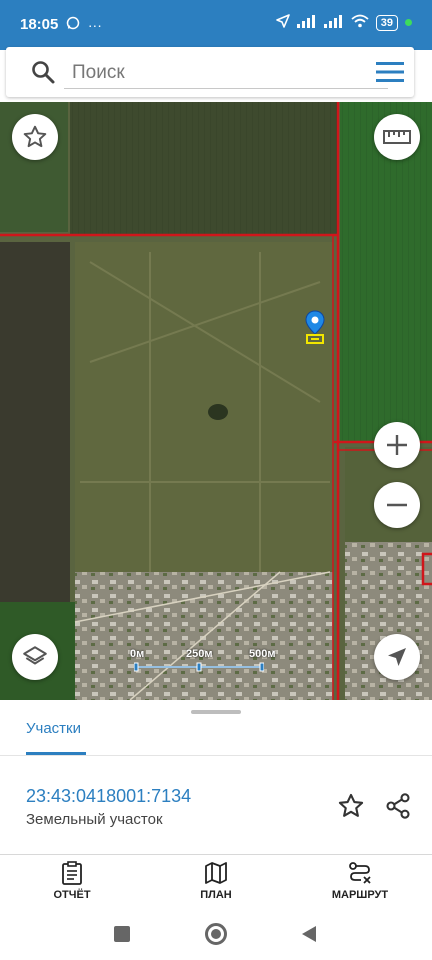 This screenshot has width=432, height=960. Describe the element at coordinates (282, 22) in the screenshot. I see `location-icon` at that location.